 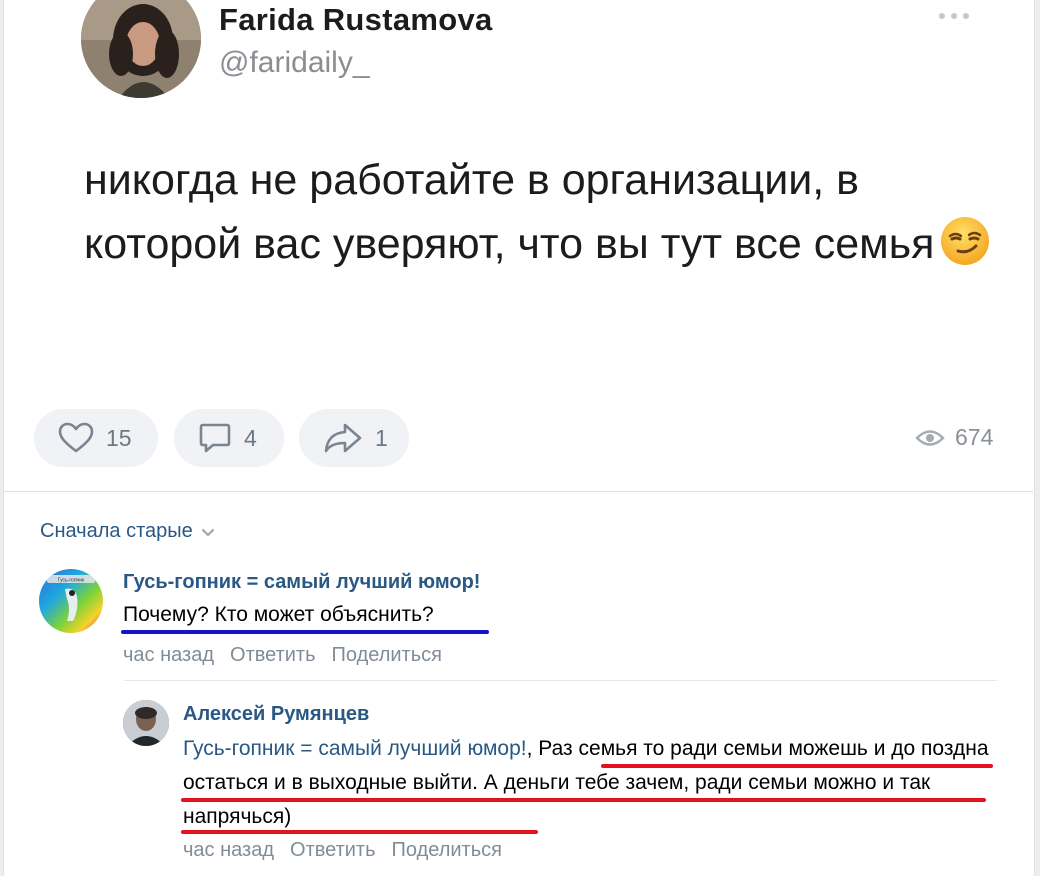 What do you see at coordinates (215, 438) in the screenshot?
I see `comment-icon` at bounding box center [215, 438].